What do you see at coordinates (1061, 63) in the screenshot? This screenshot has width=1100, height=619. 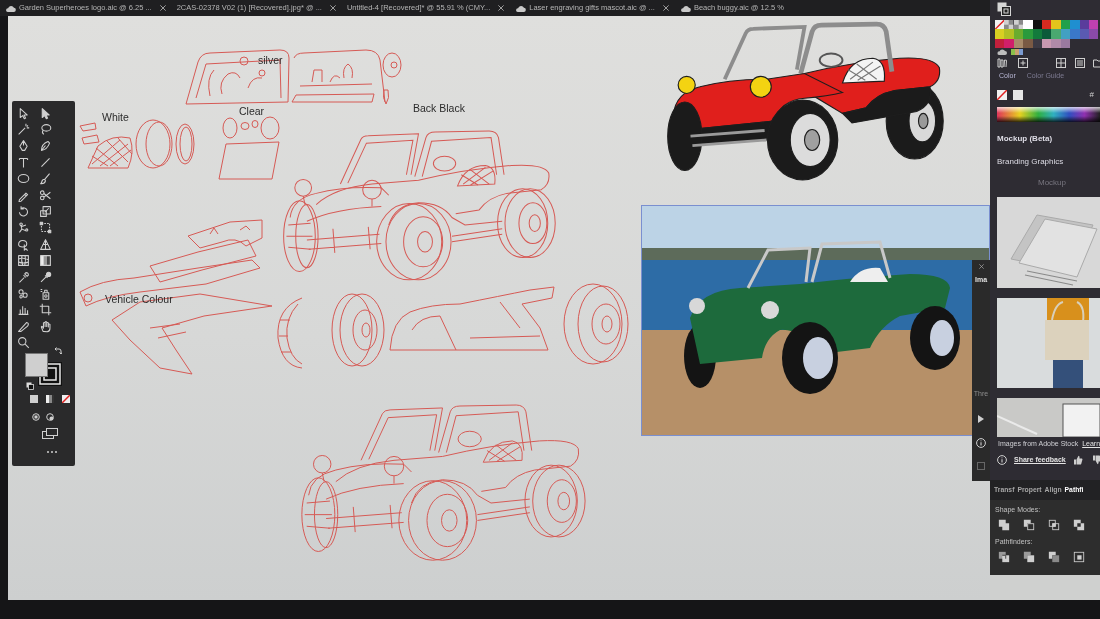 I see `grid-view-icon` at bounding box center [1061, 63].